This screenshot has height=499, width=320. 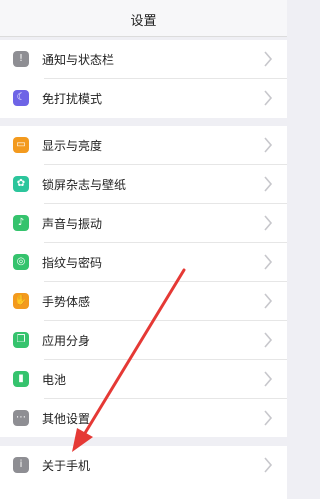 What do you see at coordinates (72, 263) in the screenshot?
I see `settings-item-label: 指纹与密码` at bounding box center [72, 263].